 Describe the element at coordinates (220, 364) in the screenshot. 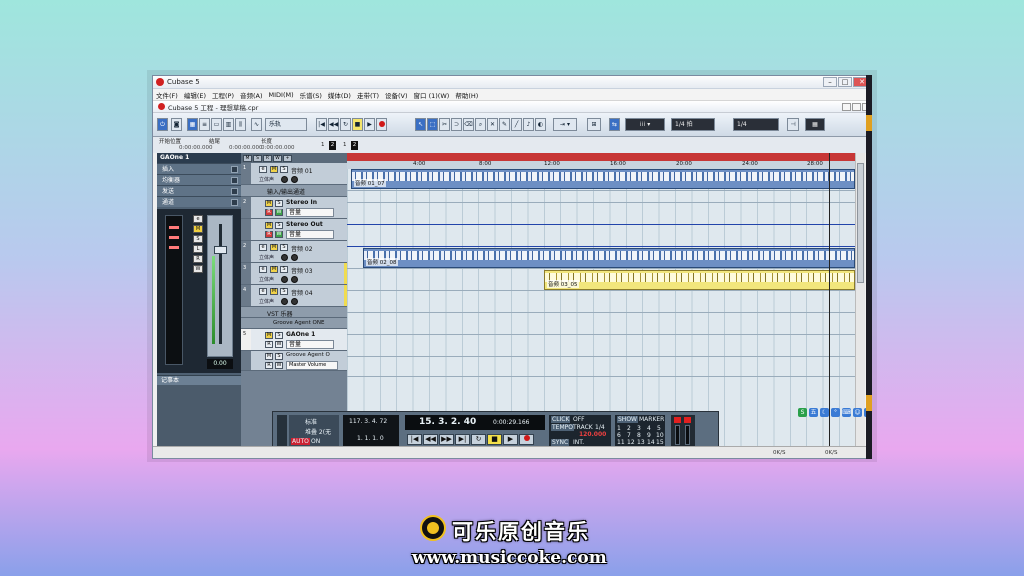

I see `channel-volume-value: 0.00` at that location.